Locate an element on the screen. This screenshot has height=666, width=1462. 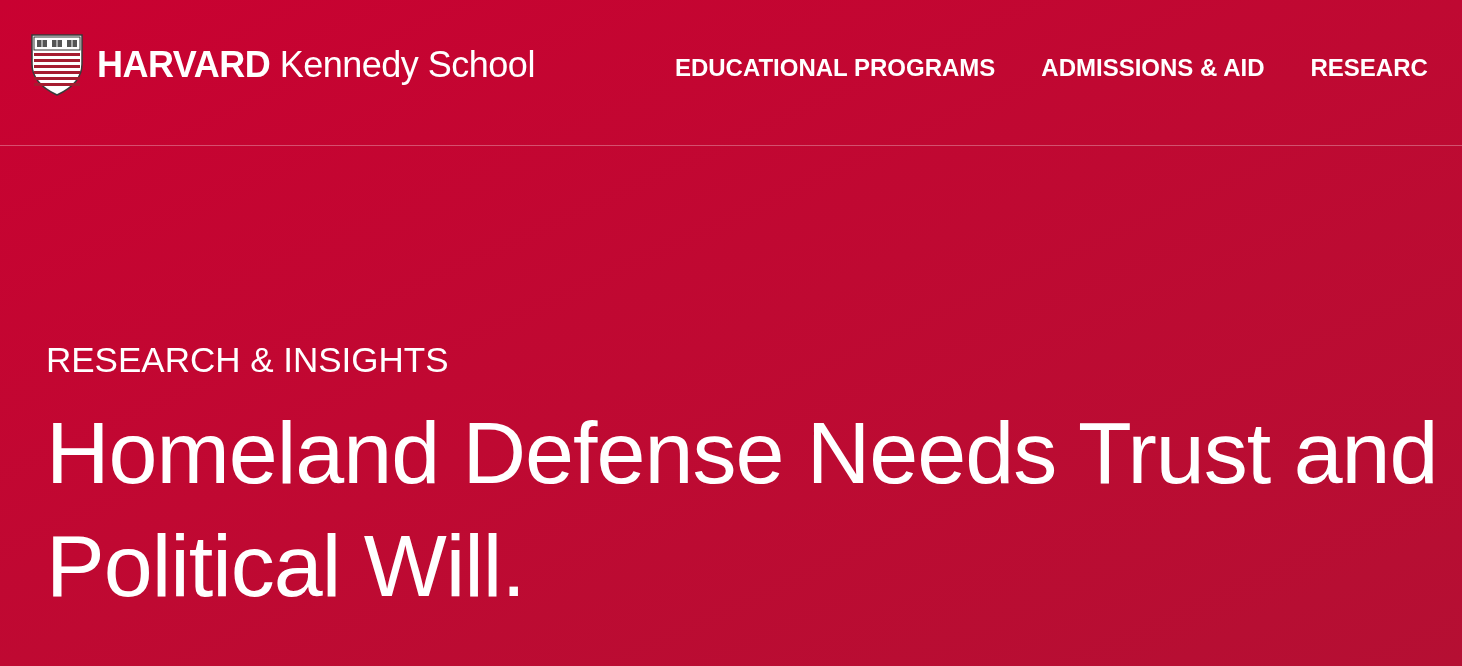
nav-link: RESEARC is located at coordinates (1369, 68).